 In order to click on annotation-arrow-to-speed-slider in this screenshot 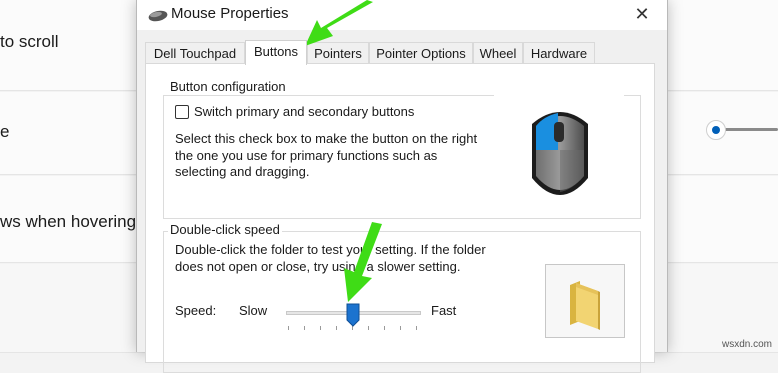, I will do `click(363, 262)`.